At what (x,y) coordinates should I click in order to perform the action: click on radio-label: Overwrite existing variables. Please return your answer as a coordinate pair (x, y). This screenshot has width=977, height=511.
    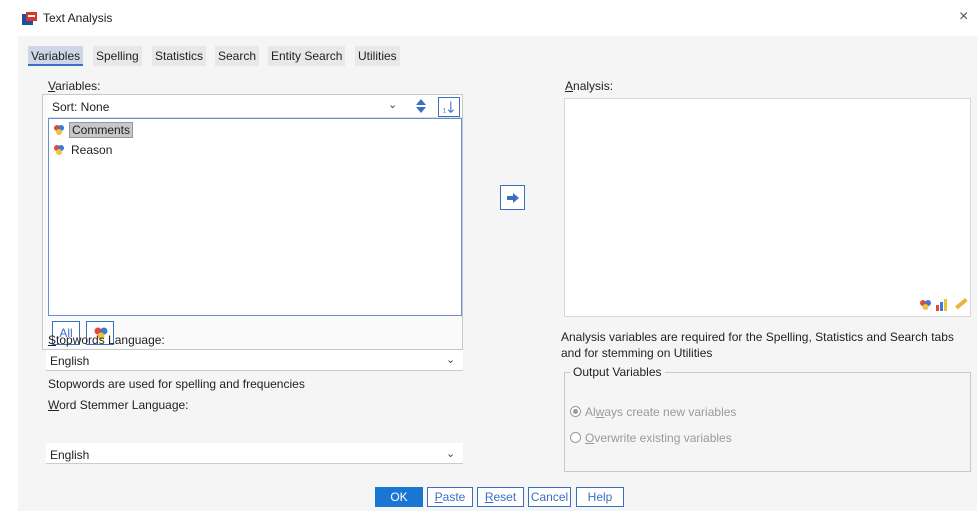
    Looking at the image, I should click on (658, 438).